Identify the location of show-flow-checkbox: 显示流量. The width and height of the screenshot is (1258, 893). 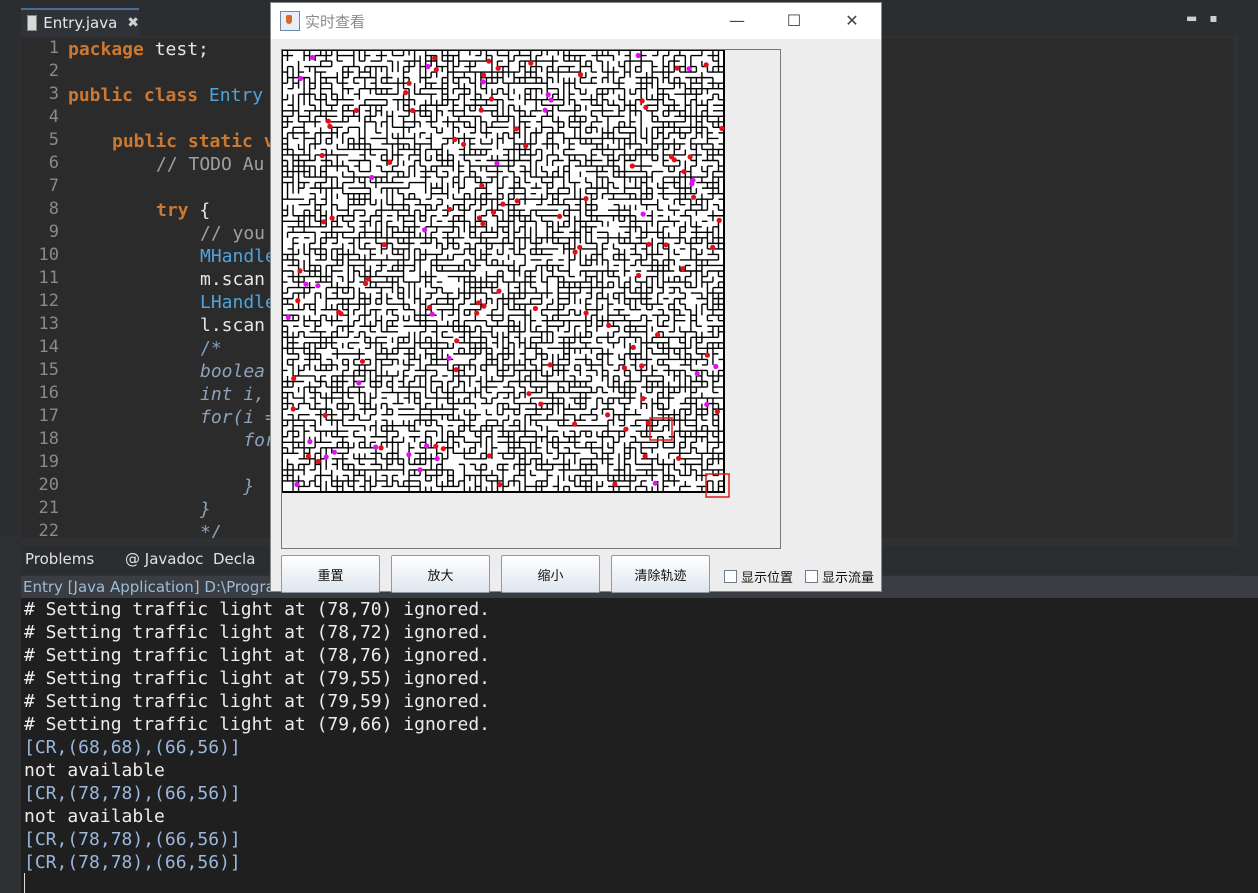
(839, 576).